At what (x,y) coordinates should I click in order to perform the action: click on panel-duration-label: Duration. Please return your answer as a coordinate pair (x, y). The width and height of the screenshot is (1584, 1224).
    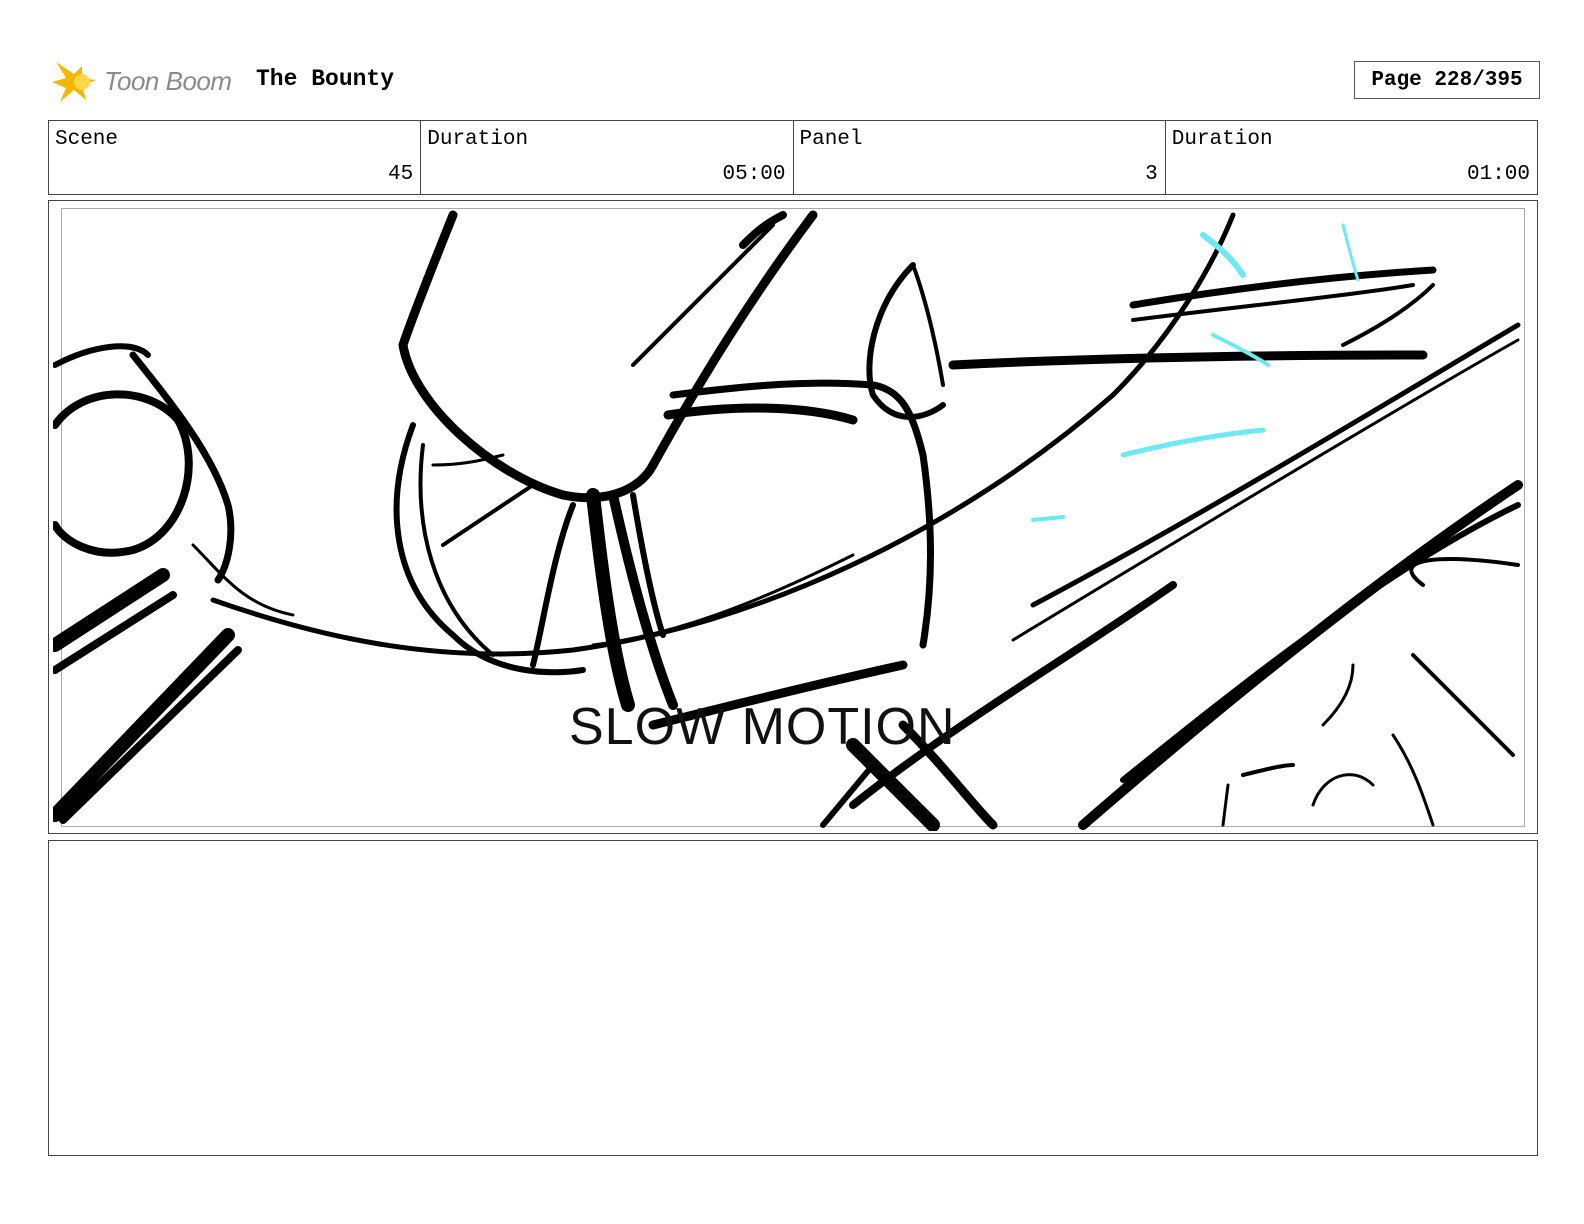
    Looking at the image, I should click on (1222, 139).